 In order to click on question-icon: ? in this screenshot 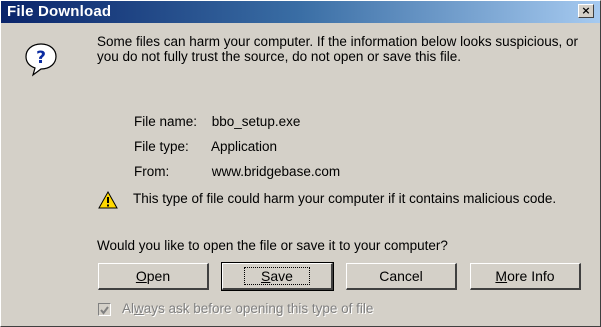, I will do `click(41, 60)`.